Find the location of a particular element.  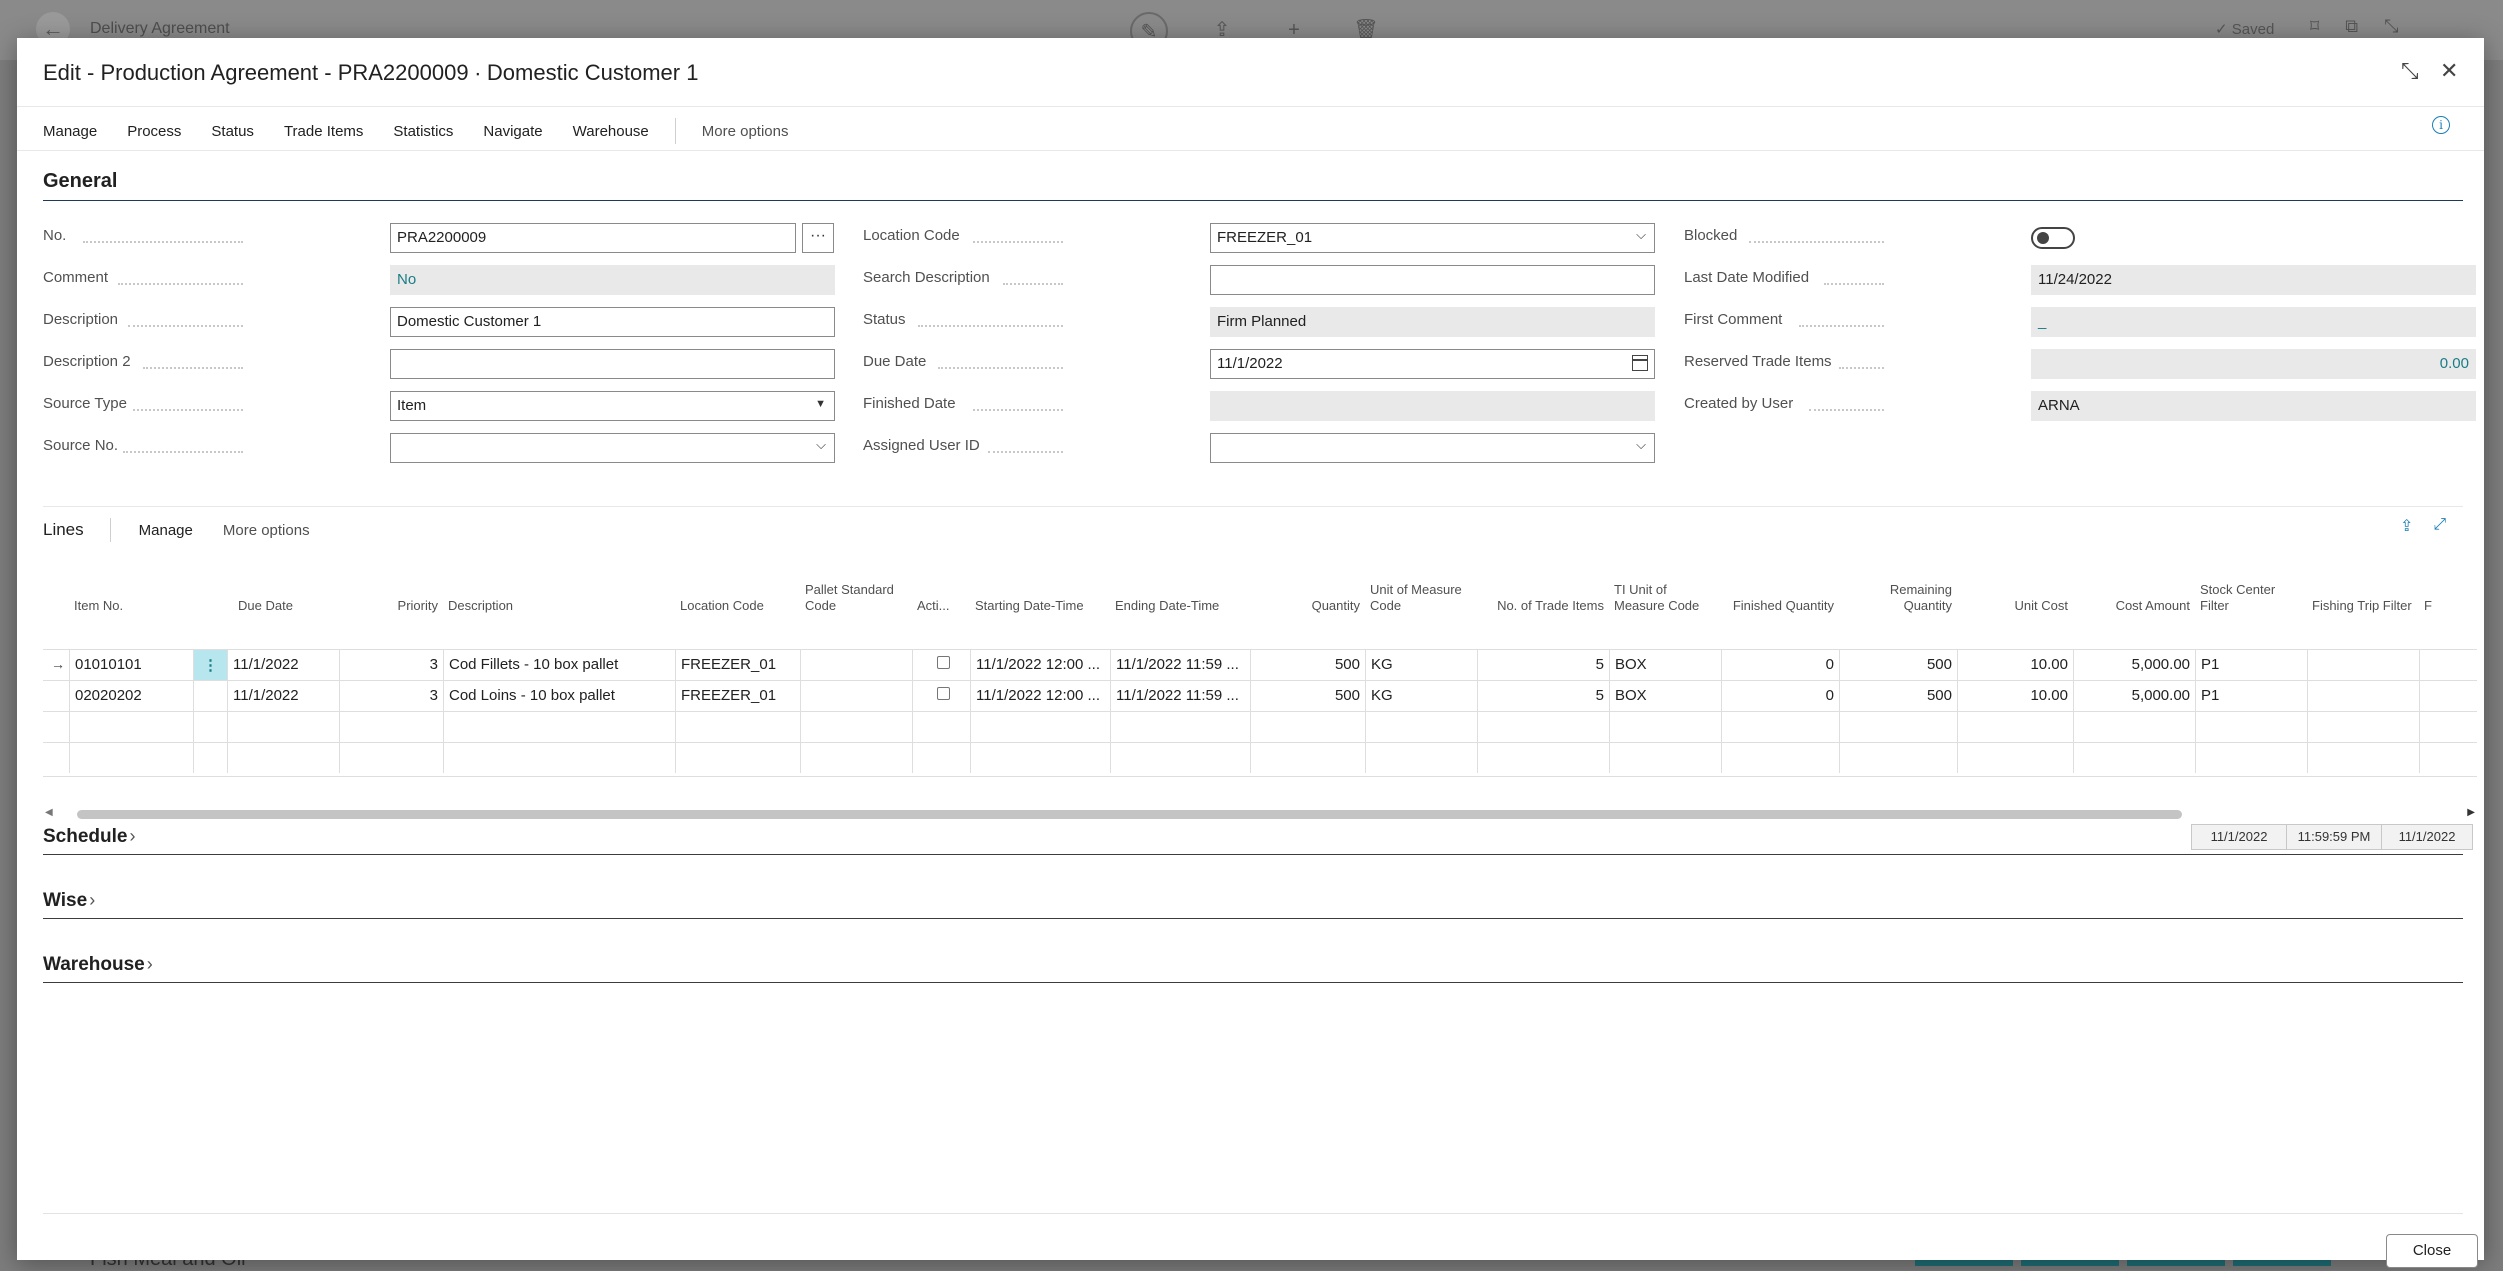

assigned-user-dropdown: ⌵ is located at coordinates (1432, 448).